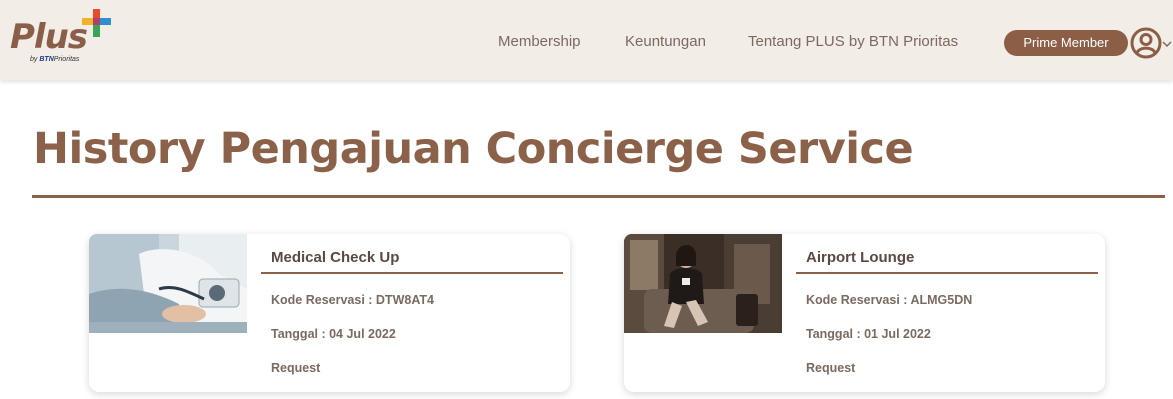 The height and width of the screenshot is (399, 1173). What do you see at coordinates (539, 41) in the screenshot?
I see `nav-link-membership: Membership` at bounding box center [539, 41].